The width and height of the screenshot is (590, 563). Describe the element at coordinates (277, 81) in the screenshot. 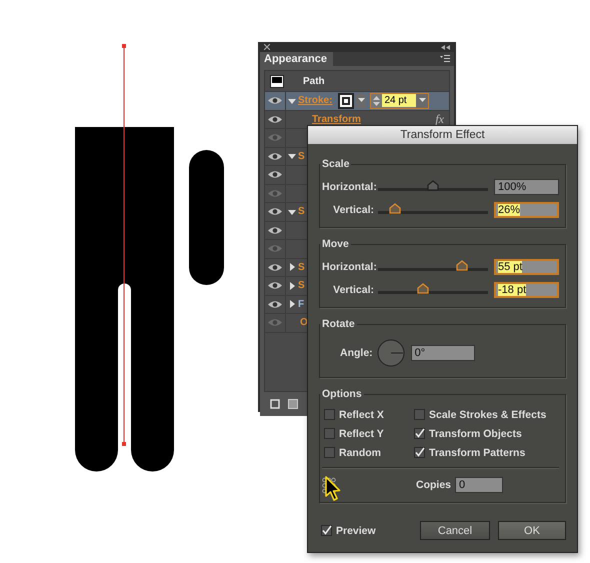

I see `path-thumbnail-icon` at that location.